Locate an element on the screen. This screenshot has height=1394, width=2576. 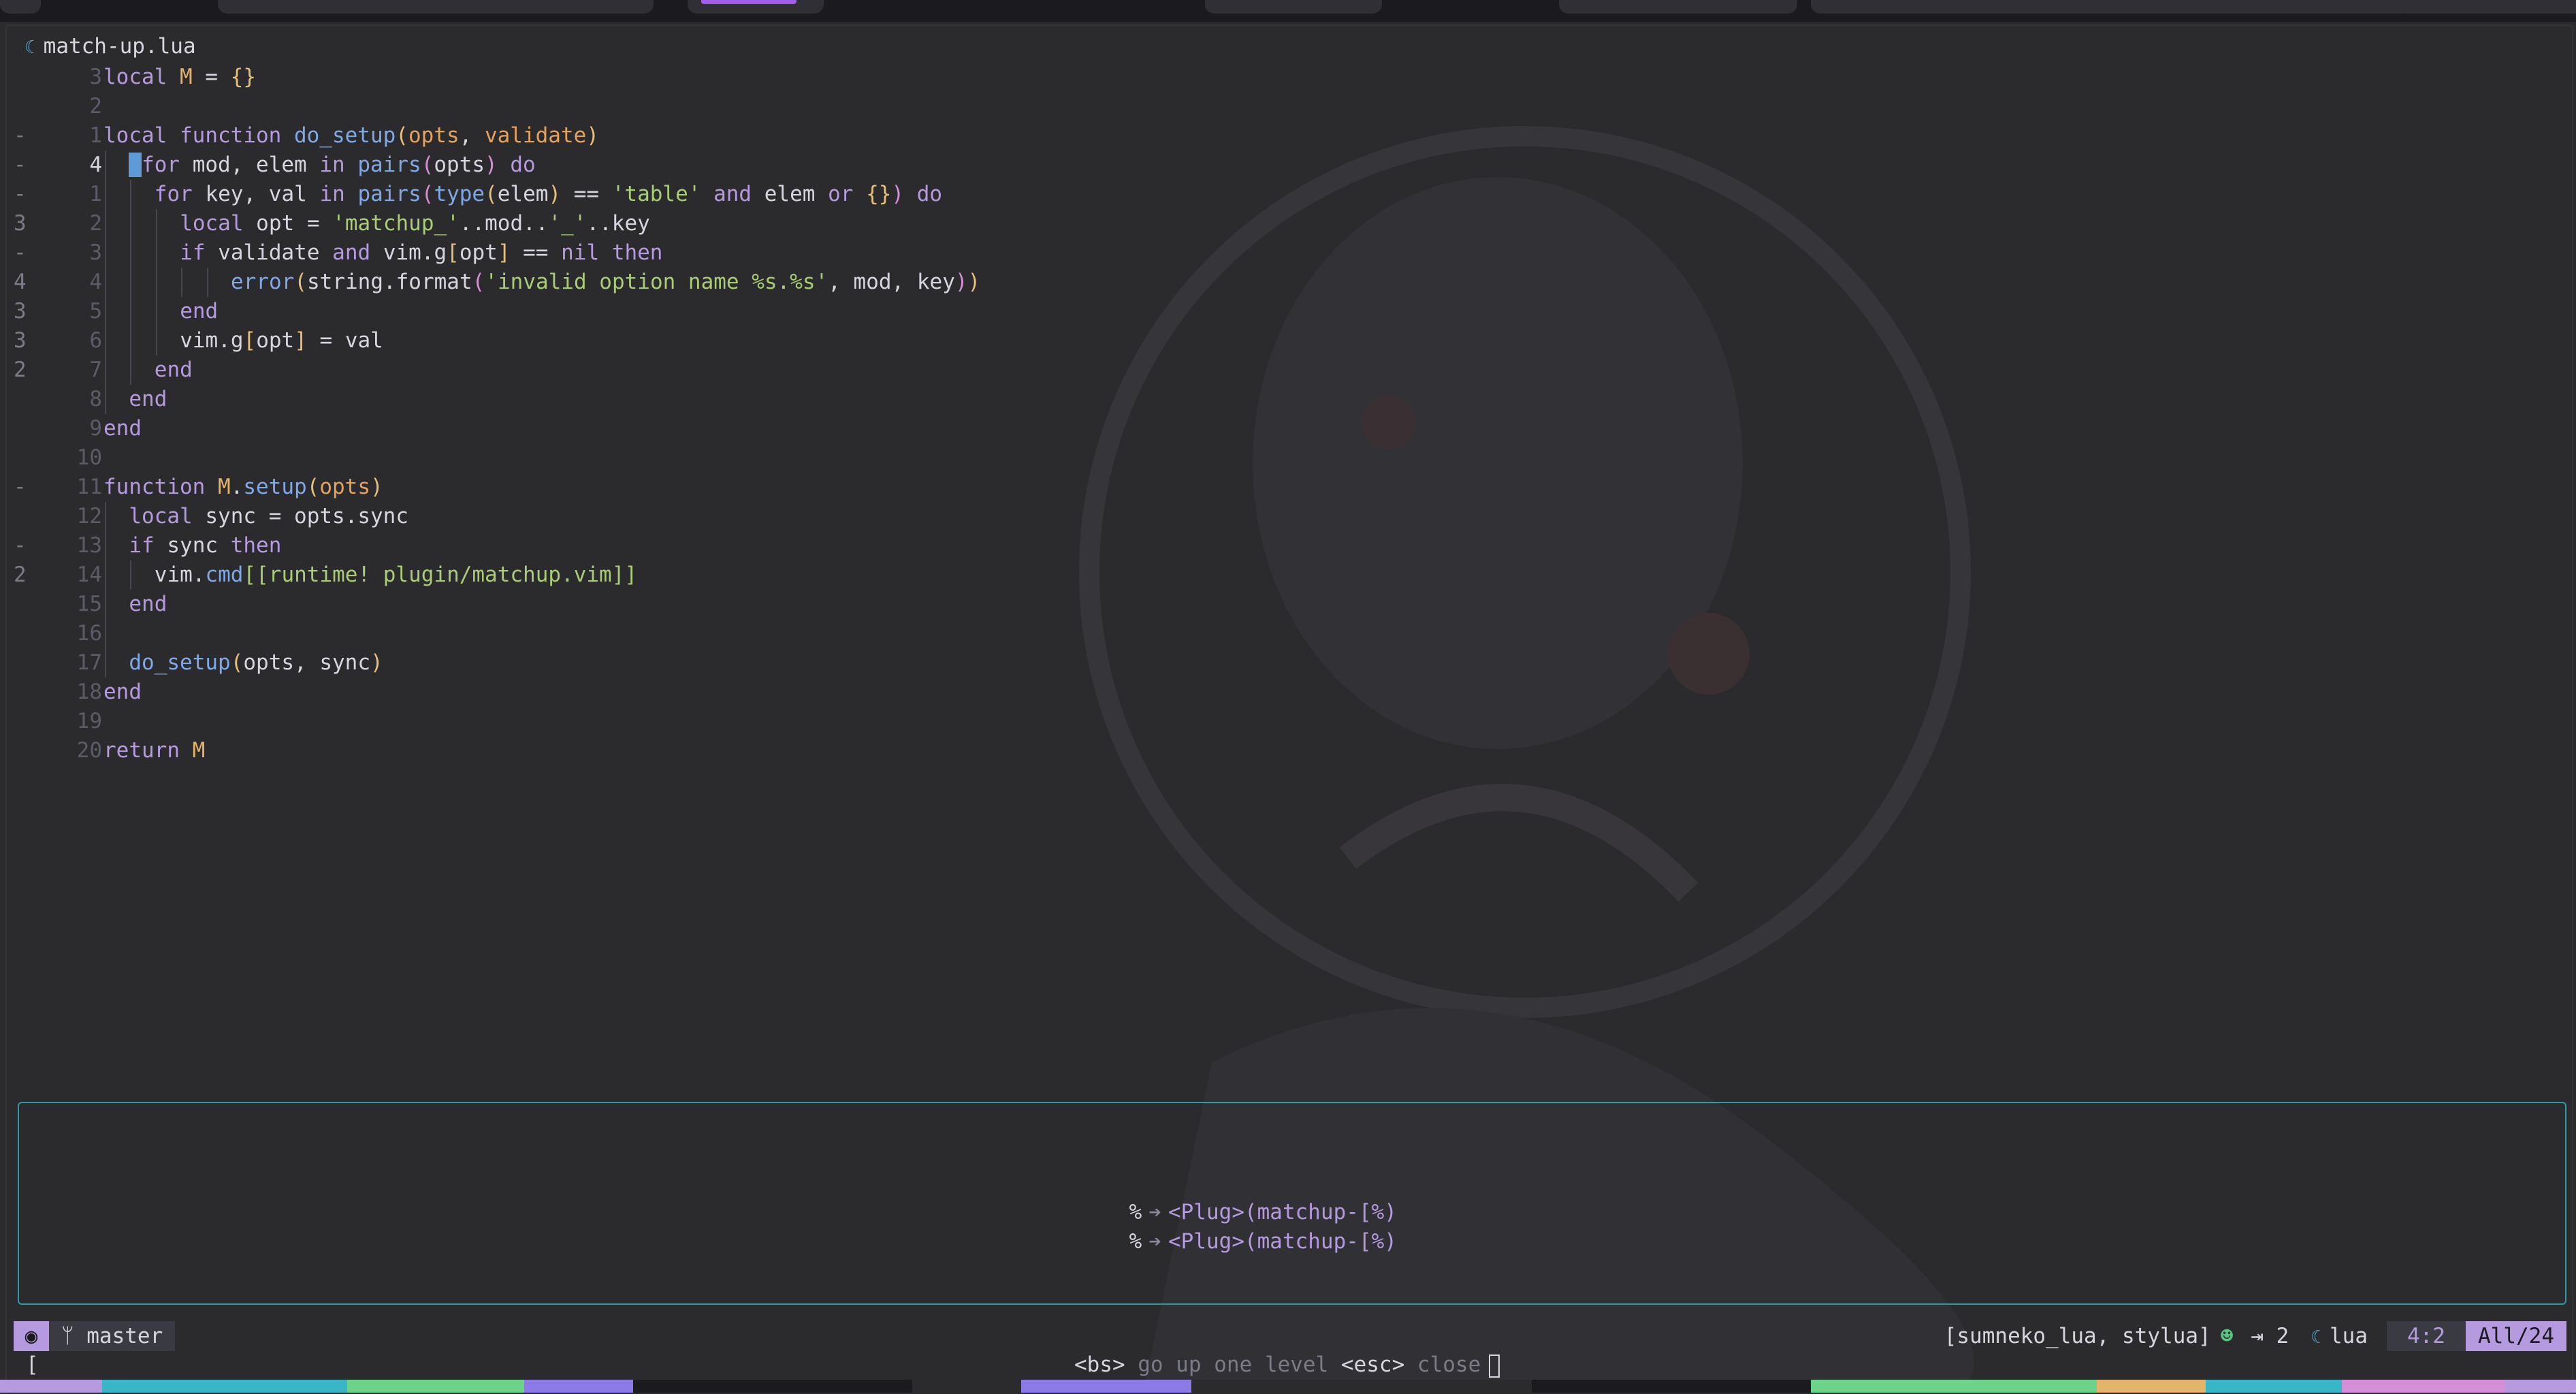
tmux-clock is located at coordinates (2541, 1386).